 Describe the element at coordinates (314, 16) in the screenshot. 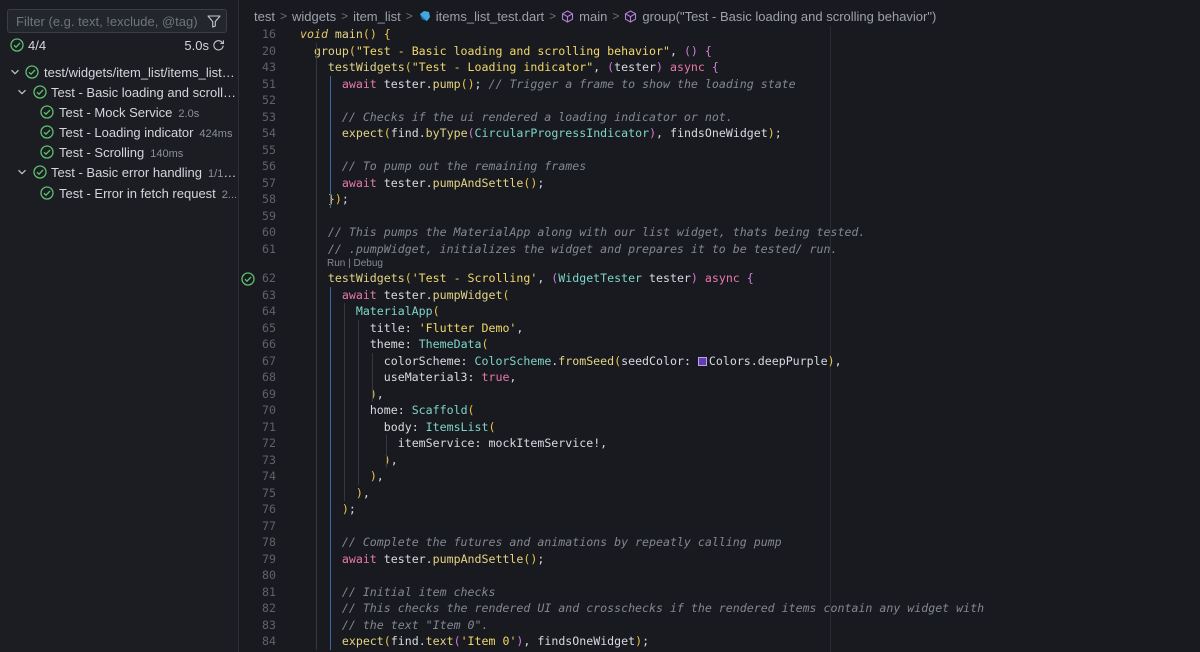

I see `breadcrumb-item: widgets` at that location.